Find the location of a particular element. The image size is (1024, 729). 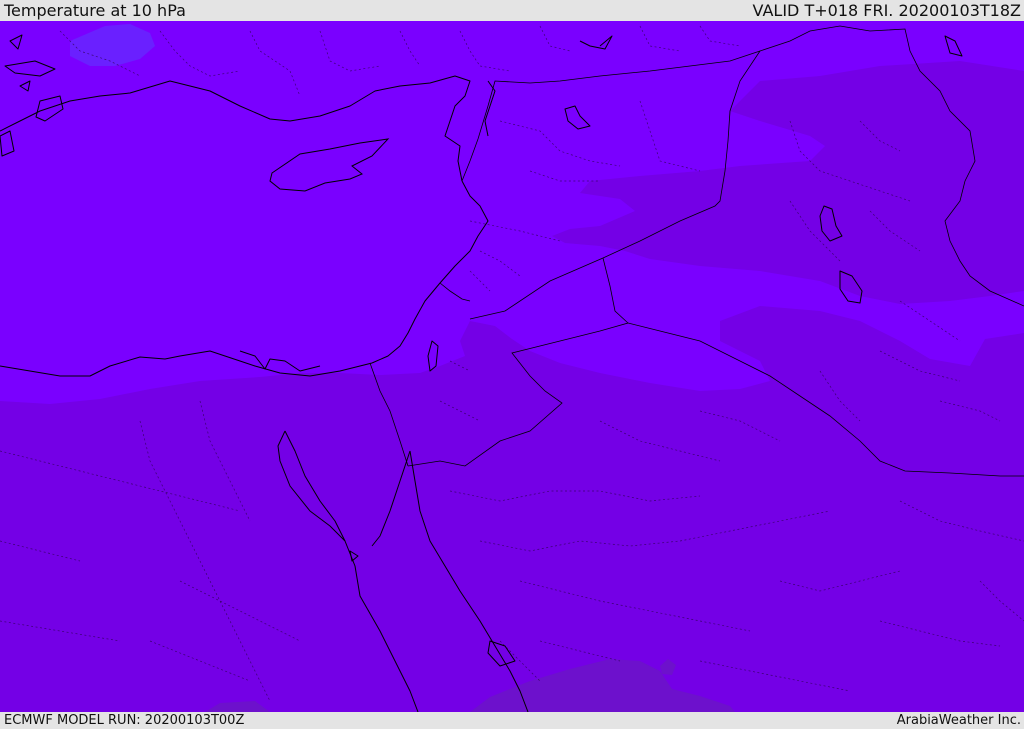

model-run-label: ECMWF MODEL RUN: 20200103T00Z is located at coordinates (124, 720).